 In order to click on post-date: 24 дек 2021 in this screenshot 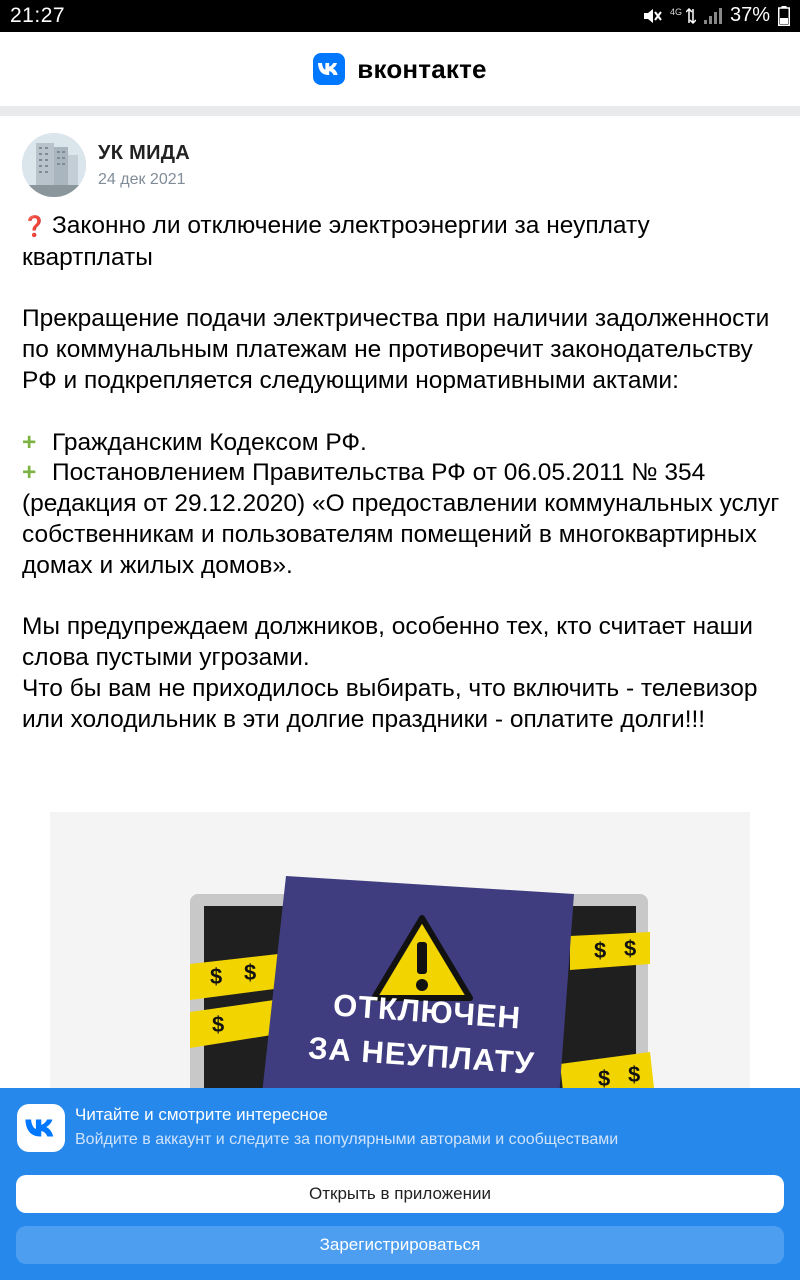, I will do `click(144, 180)`.